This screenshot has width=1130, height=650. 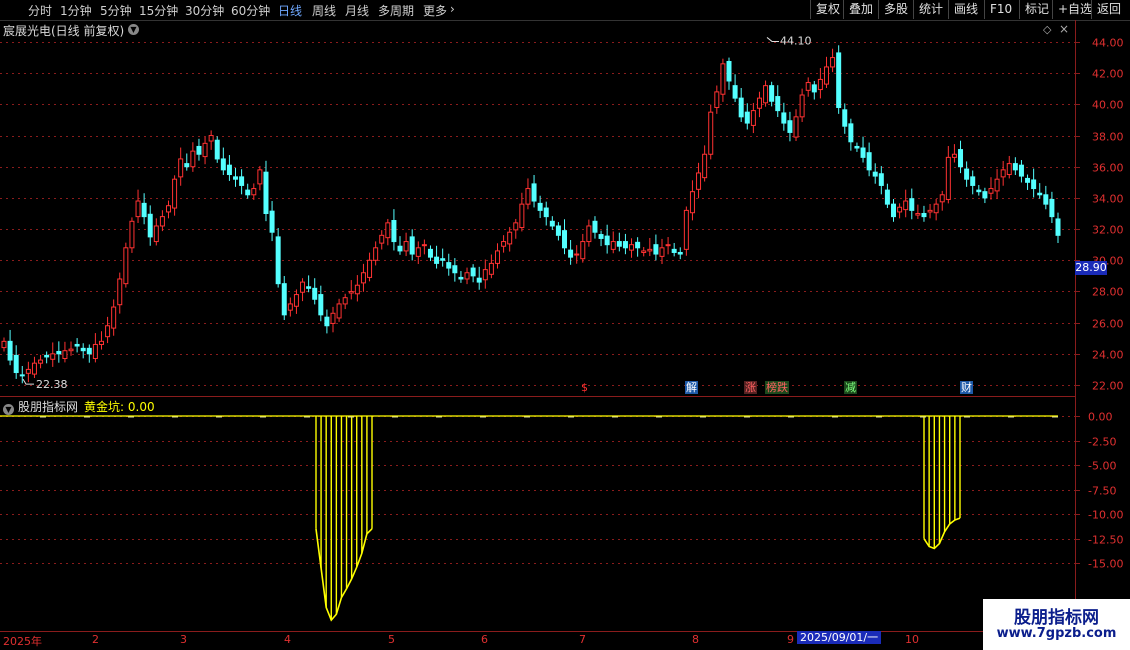 What do you see at coordinates (912, 639) in the screenshot?
I see `x-axis-label: 10` at bounding box center [912, 639].